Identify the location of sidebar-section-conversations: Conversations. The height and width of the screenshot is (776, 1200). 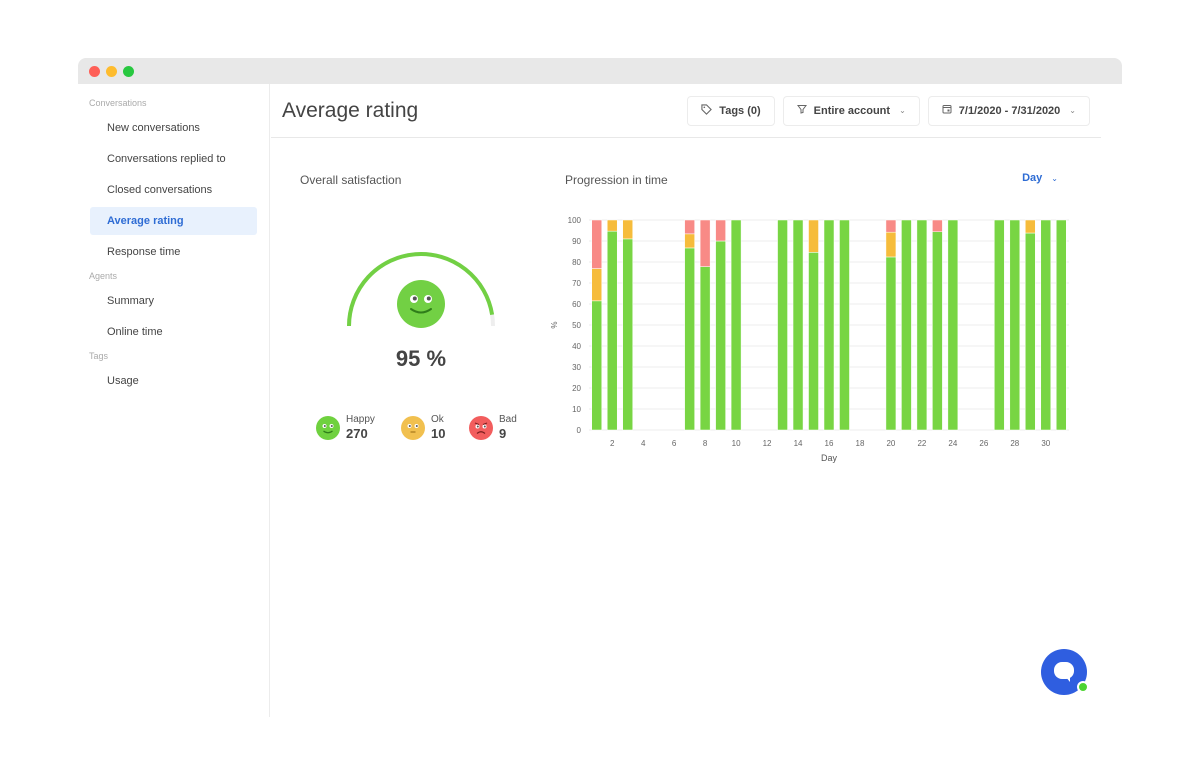
(118, 103).